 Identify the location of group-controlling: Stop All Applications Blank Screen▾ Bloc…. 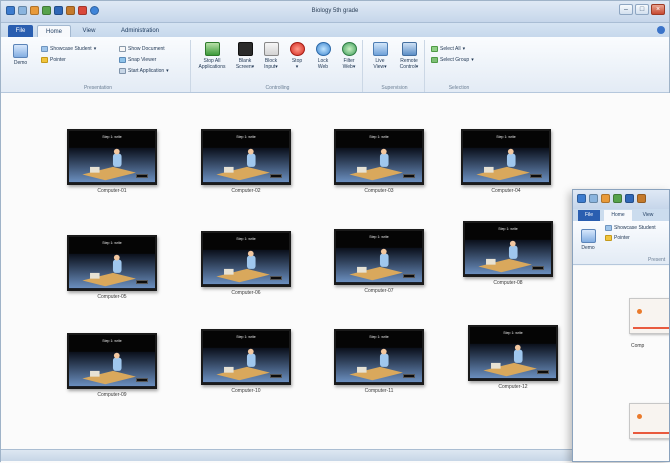
(278, 66).